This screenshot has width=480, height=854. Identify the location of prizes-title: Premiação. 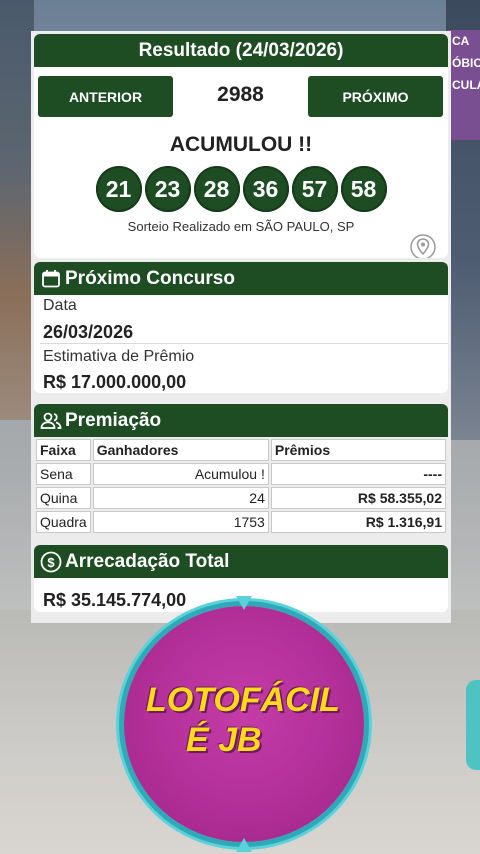
(113, 420).